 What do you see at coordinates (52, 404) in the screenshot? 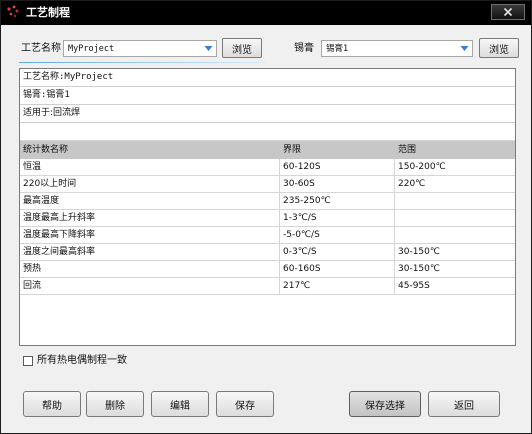
I see `help-button: 帮助` at bounding box center [52, 404].